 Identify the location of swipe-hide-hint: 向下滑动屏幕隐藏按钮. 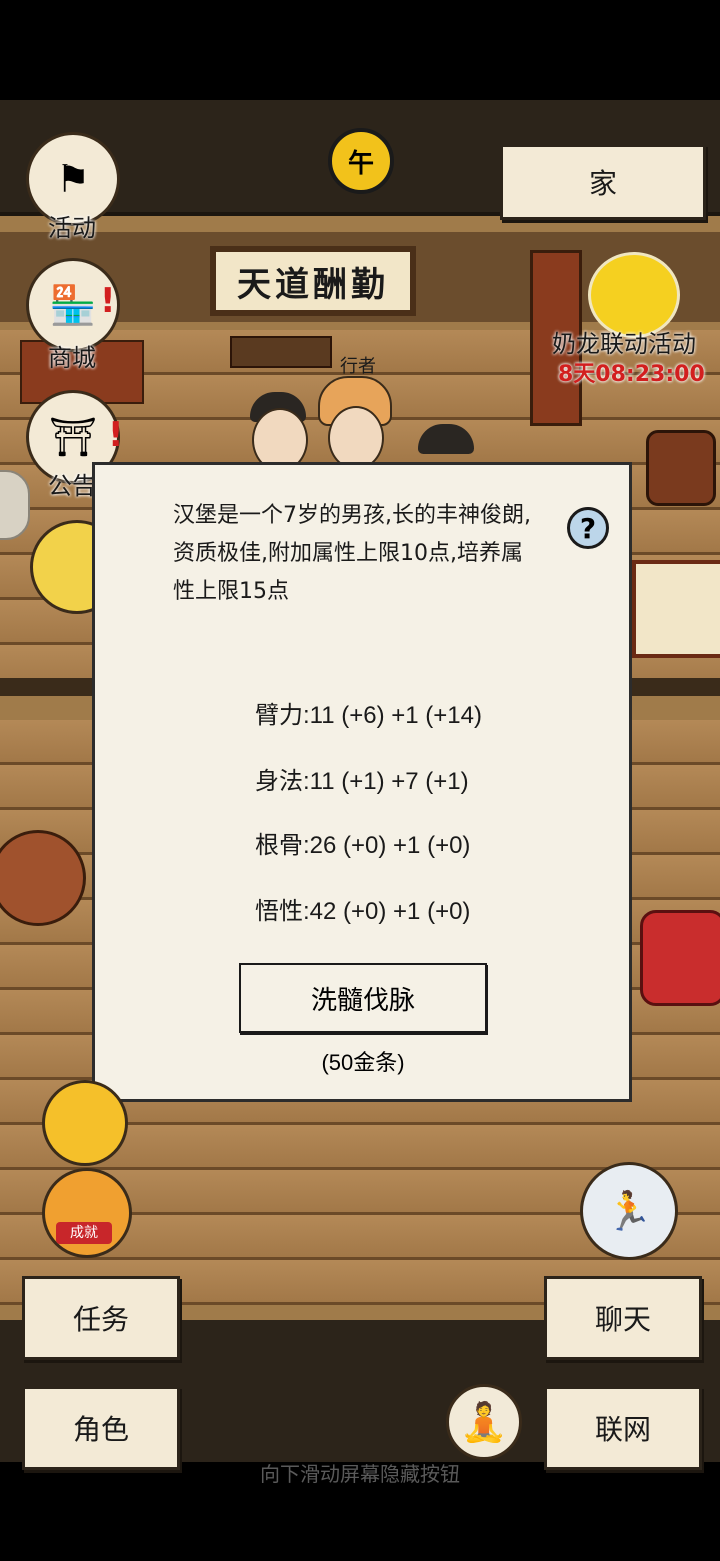
(360, 1474).